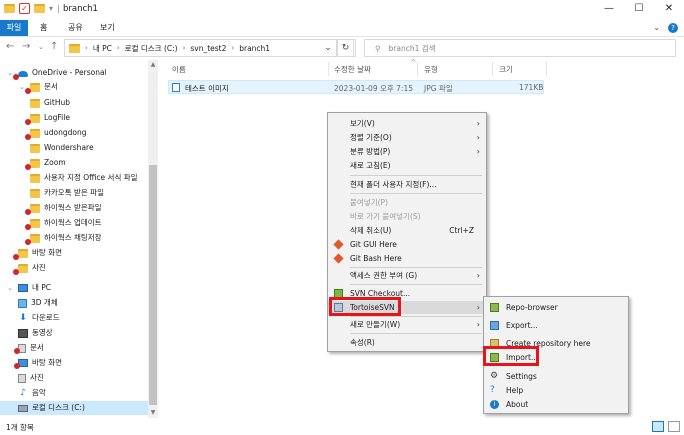  I want to click on tab-file: 파일, so click(14, 28).